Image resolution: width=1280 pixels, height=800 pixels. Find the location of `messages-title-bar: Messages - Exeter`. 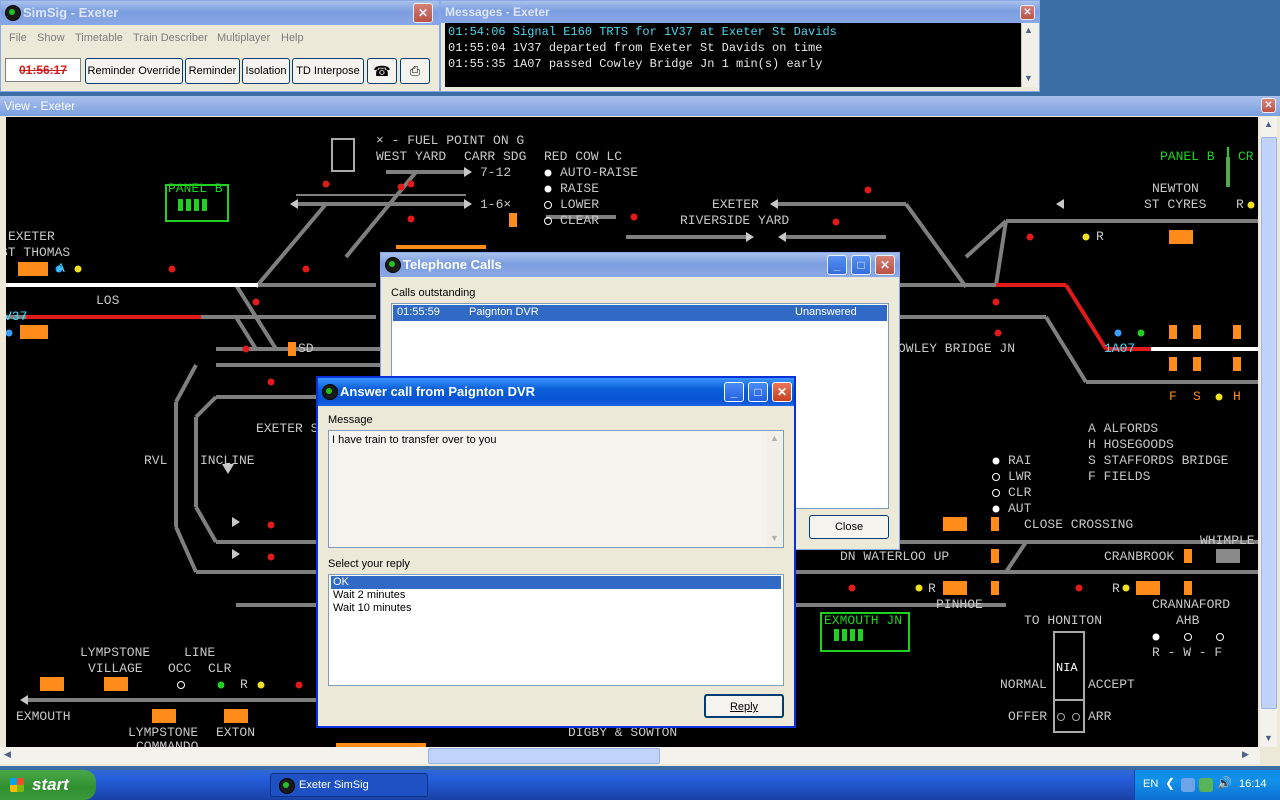

messages-title-bar: Messages - Exeter is located at coordinates (740, 12).